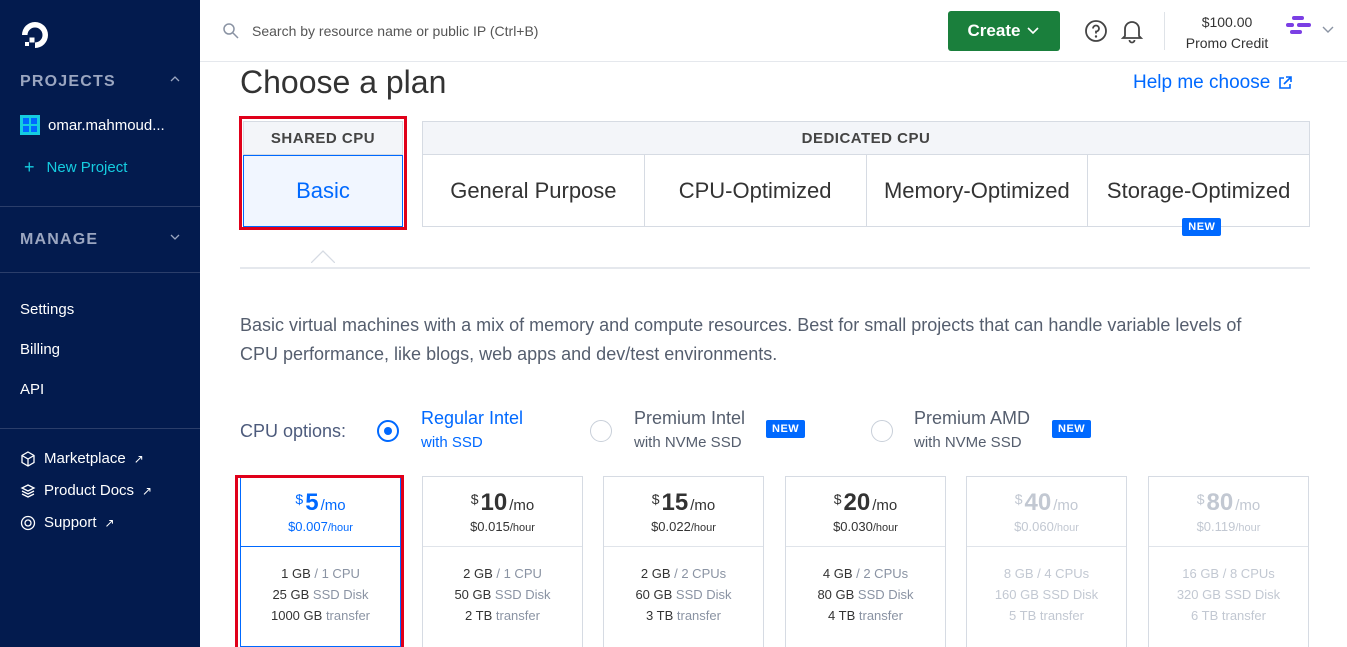 This screenshot has height=647, width=1347. I want to click on plan-price-section: $ 40 /mo $0.060/hour, so click(1046, 512).